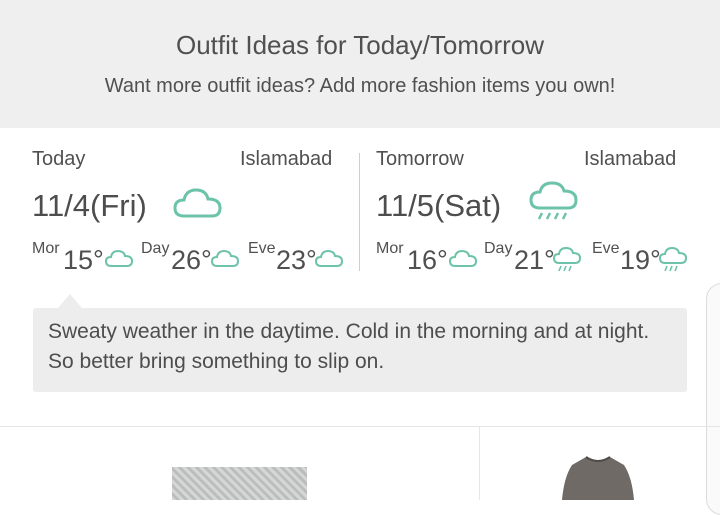 The width and height of the screenshot is (720, 515). I want to click on items-column-divider, so click(479, 463).